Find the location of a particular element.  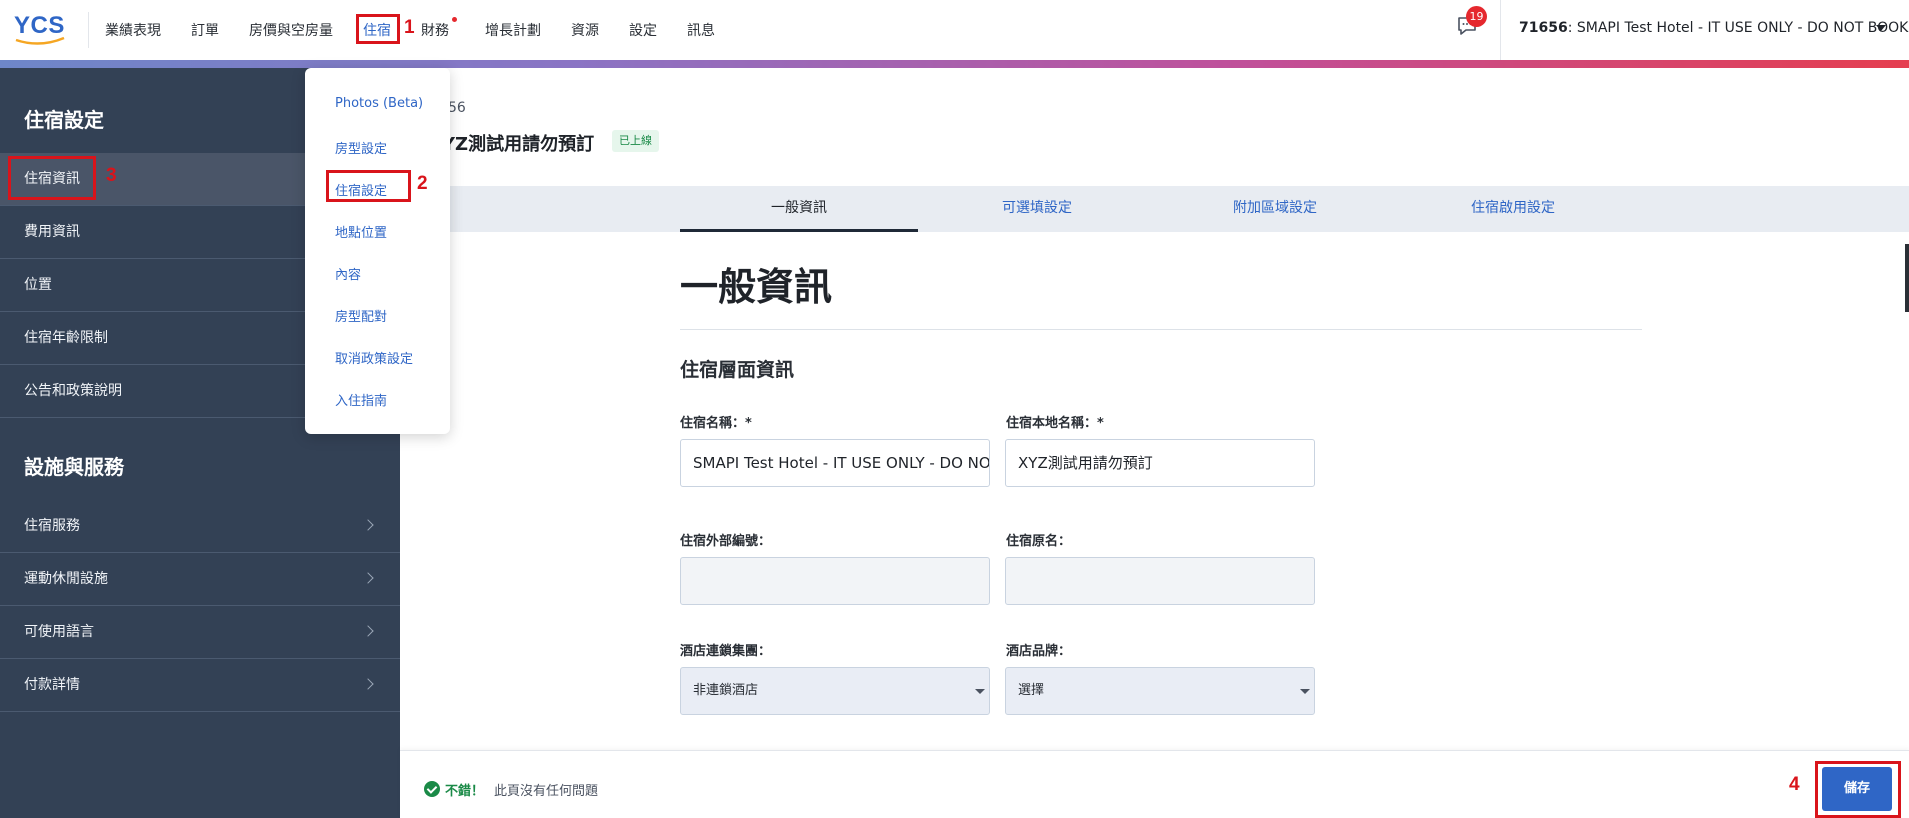

subsection-title: 住宿層面資訊 is located at coordinates (737, 370).